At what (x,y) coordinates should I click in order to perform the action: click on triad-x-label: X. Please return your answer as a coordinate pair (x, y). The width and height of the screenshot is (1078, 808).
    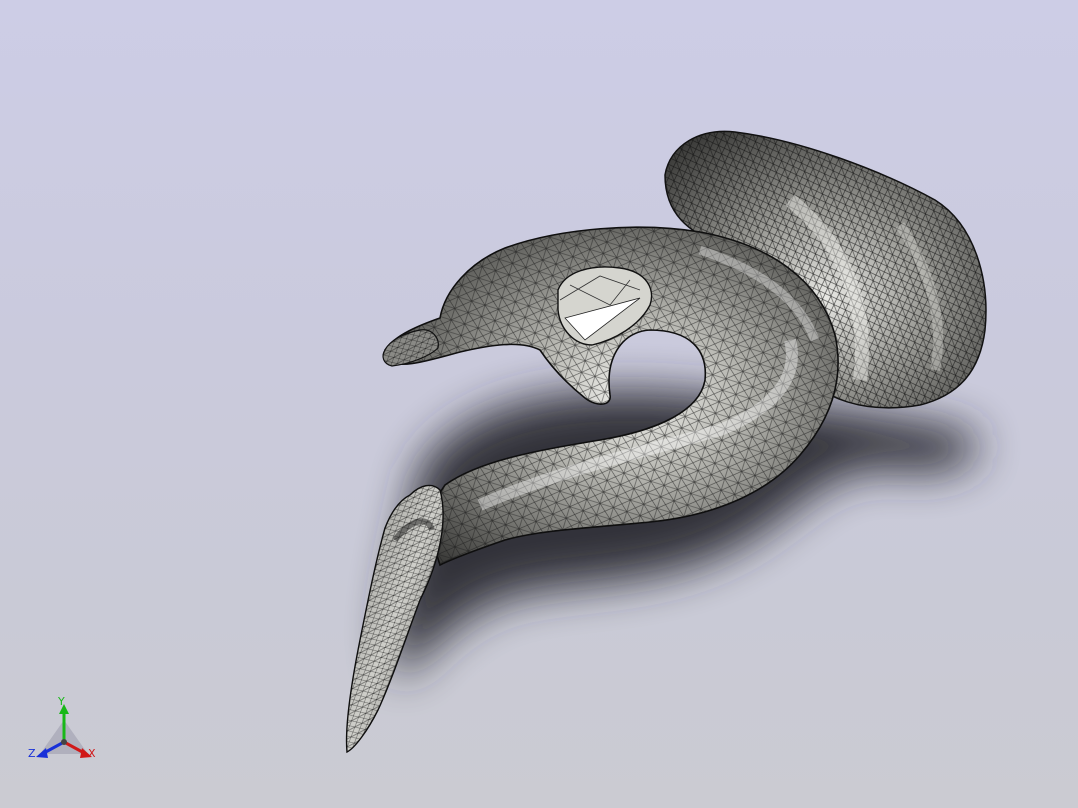
    Looking at the image, I should click on (92, 753).